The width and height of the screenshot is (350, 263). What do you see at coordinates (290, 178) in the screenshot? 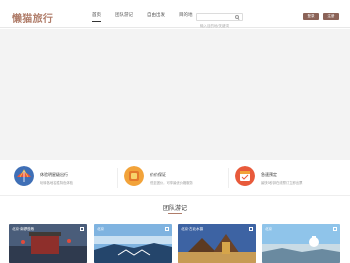
I see `feature-item: 急速预定 最快3秒钟在线预订立即出票` at bounding box center [290, 178].